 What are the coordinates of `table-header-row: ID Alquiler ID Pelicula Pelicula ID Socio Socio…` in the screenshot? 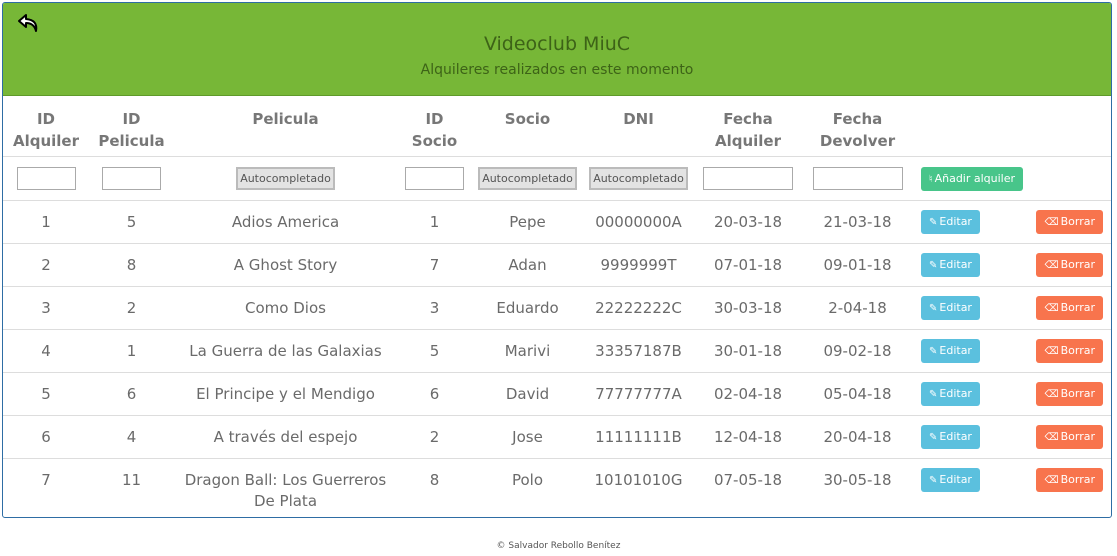 It's located at (557, 126).